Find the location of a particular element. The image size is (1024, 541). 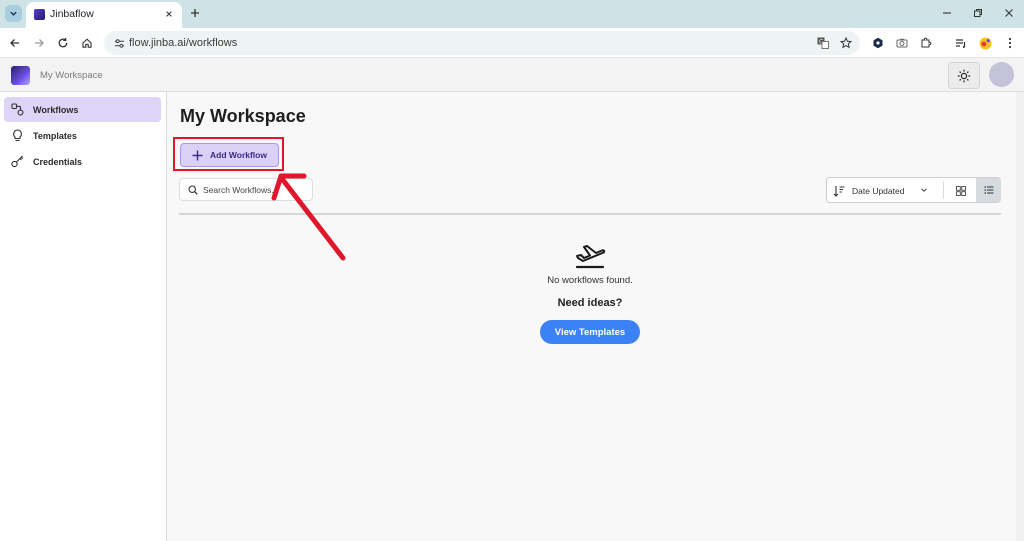

grid-icon is located at coordinates (960, 190).